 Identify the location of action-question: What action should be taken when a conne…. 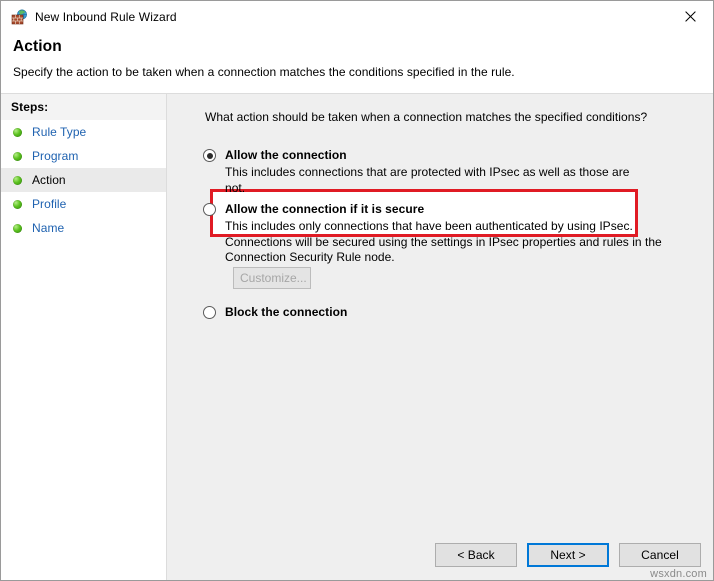
(426, 117).